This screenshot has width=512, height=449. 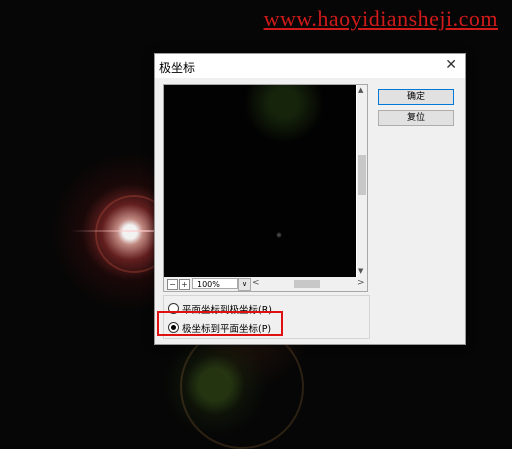 I want to click on close-icon: ✕, so click(x=451, y=65).